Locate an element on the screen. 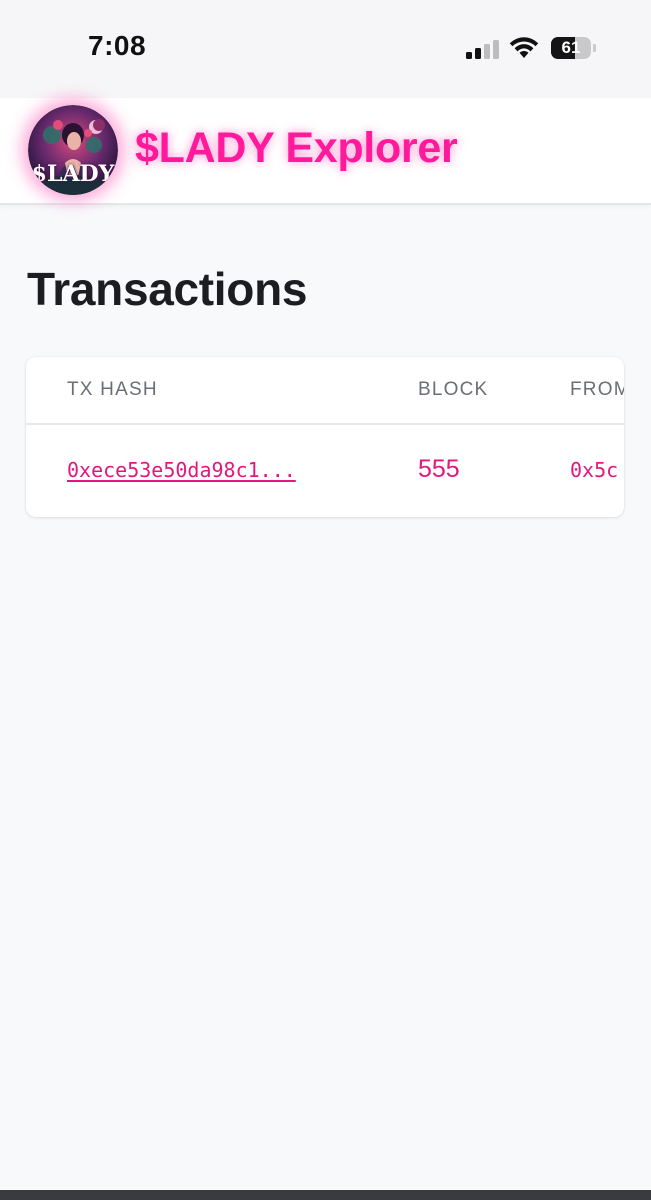 Image resolution: width=651 pixels, height=1200 pixels. column-header-block: BLOCK is located at coordinates (453, 389).